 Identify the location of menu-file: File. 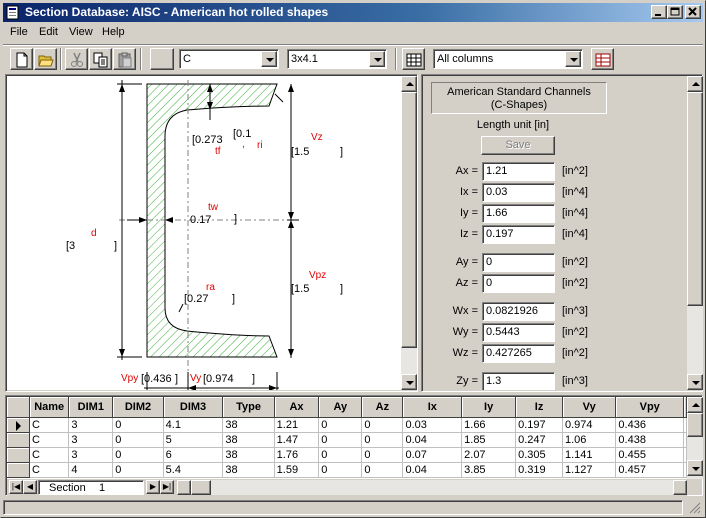
(19, 32).